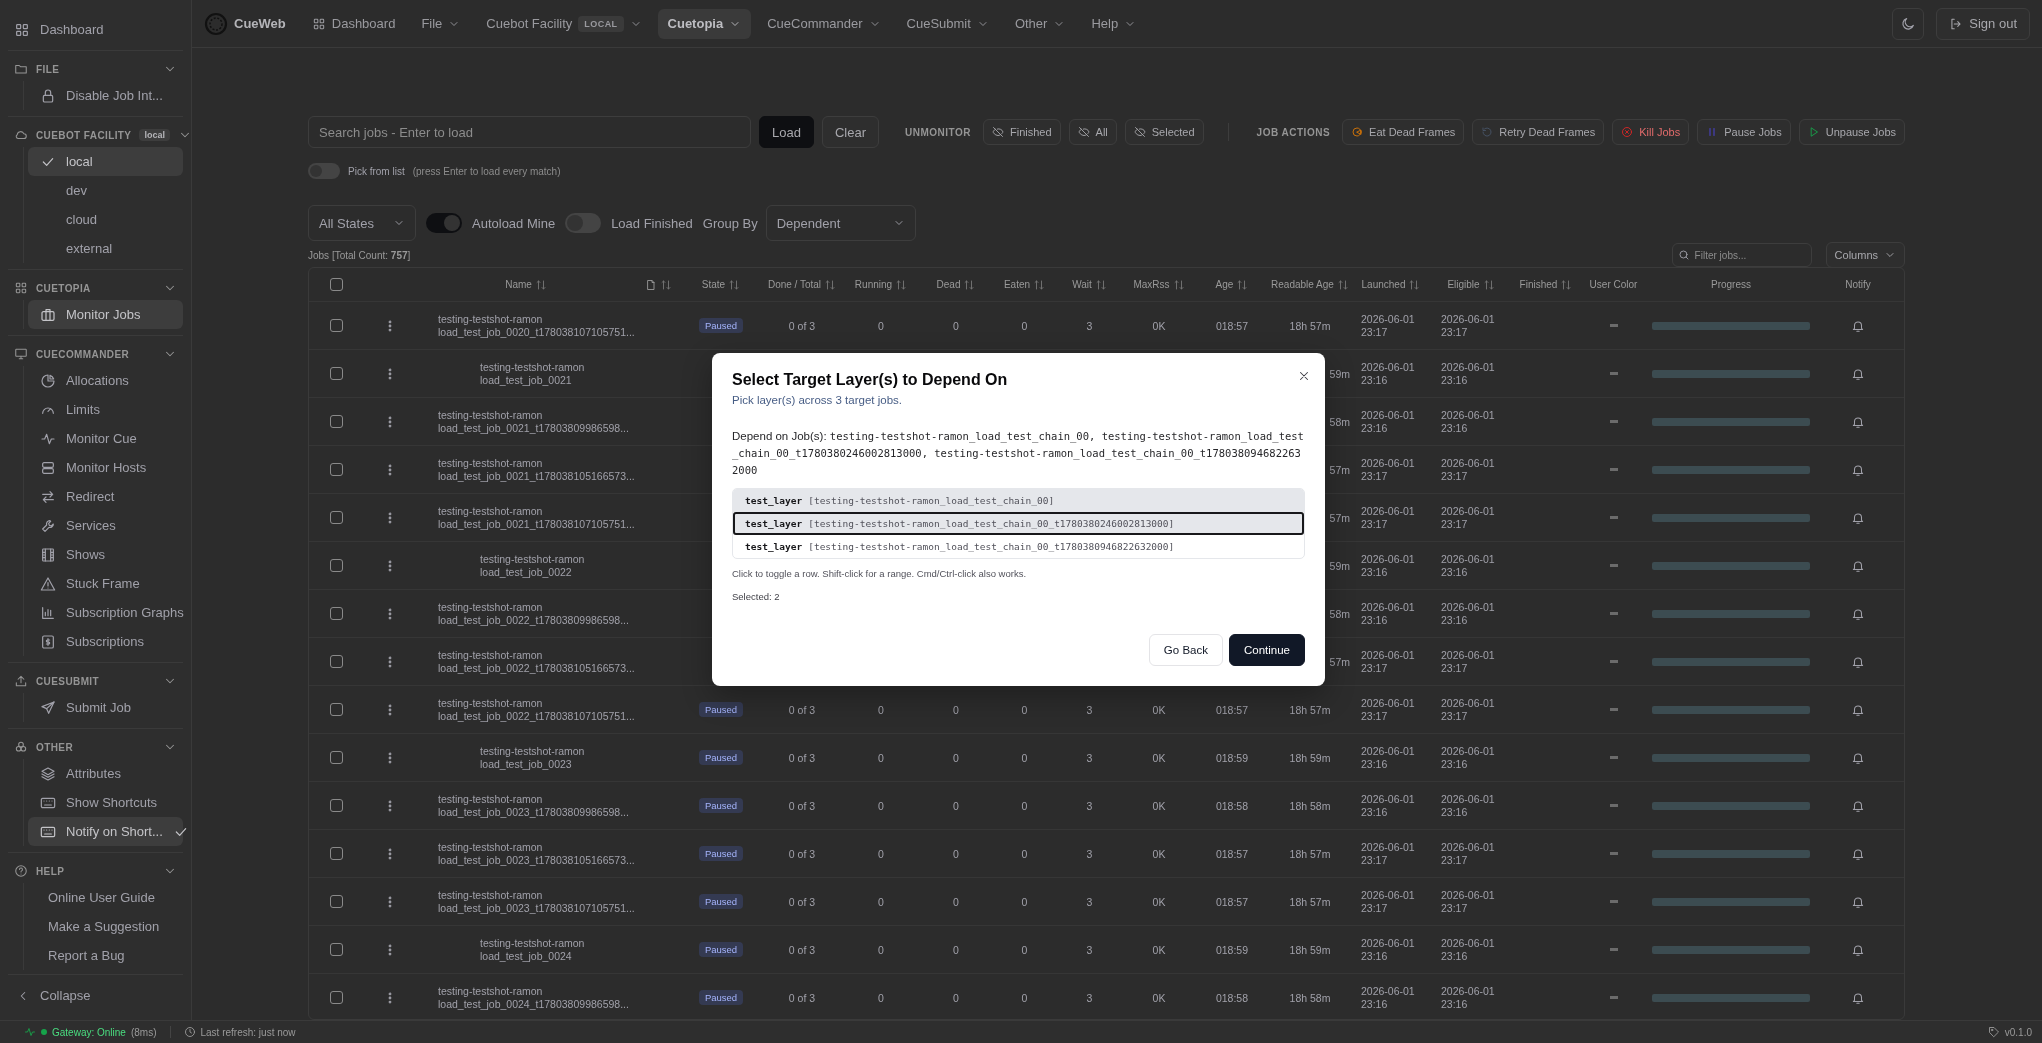  What do you see at coordinates (83, 354) in the screenshot?
I see `section-title: CUECOMMANDER` at bounding box center [83, 354].